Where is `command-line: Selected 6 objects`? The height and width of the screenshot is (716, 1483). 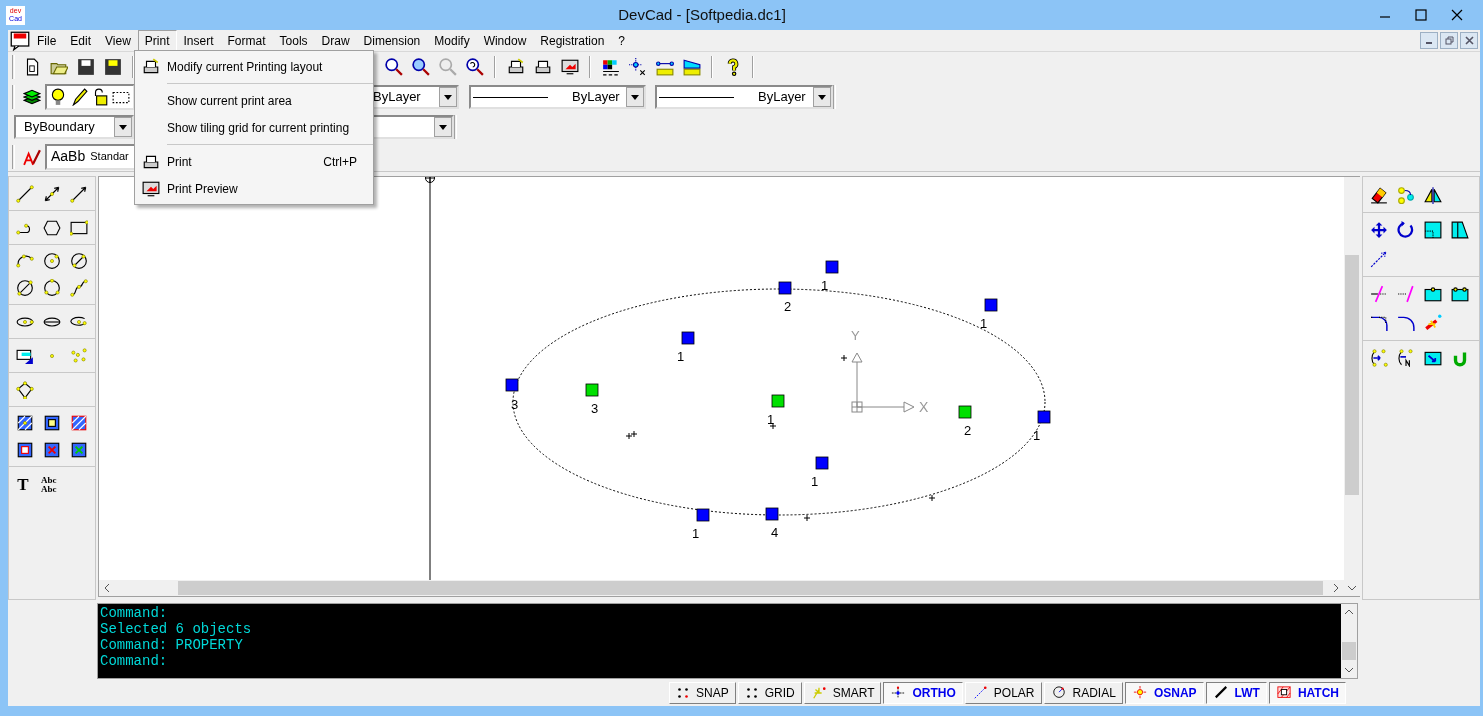
command-line: Selected 6 objects is located at coordinates (176, 629).